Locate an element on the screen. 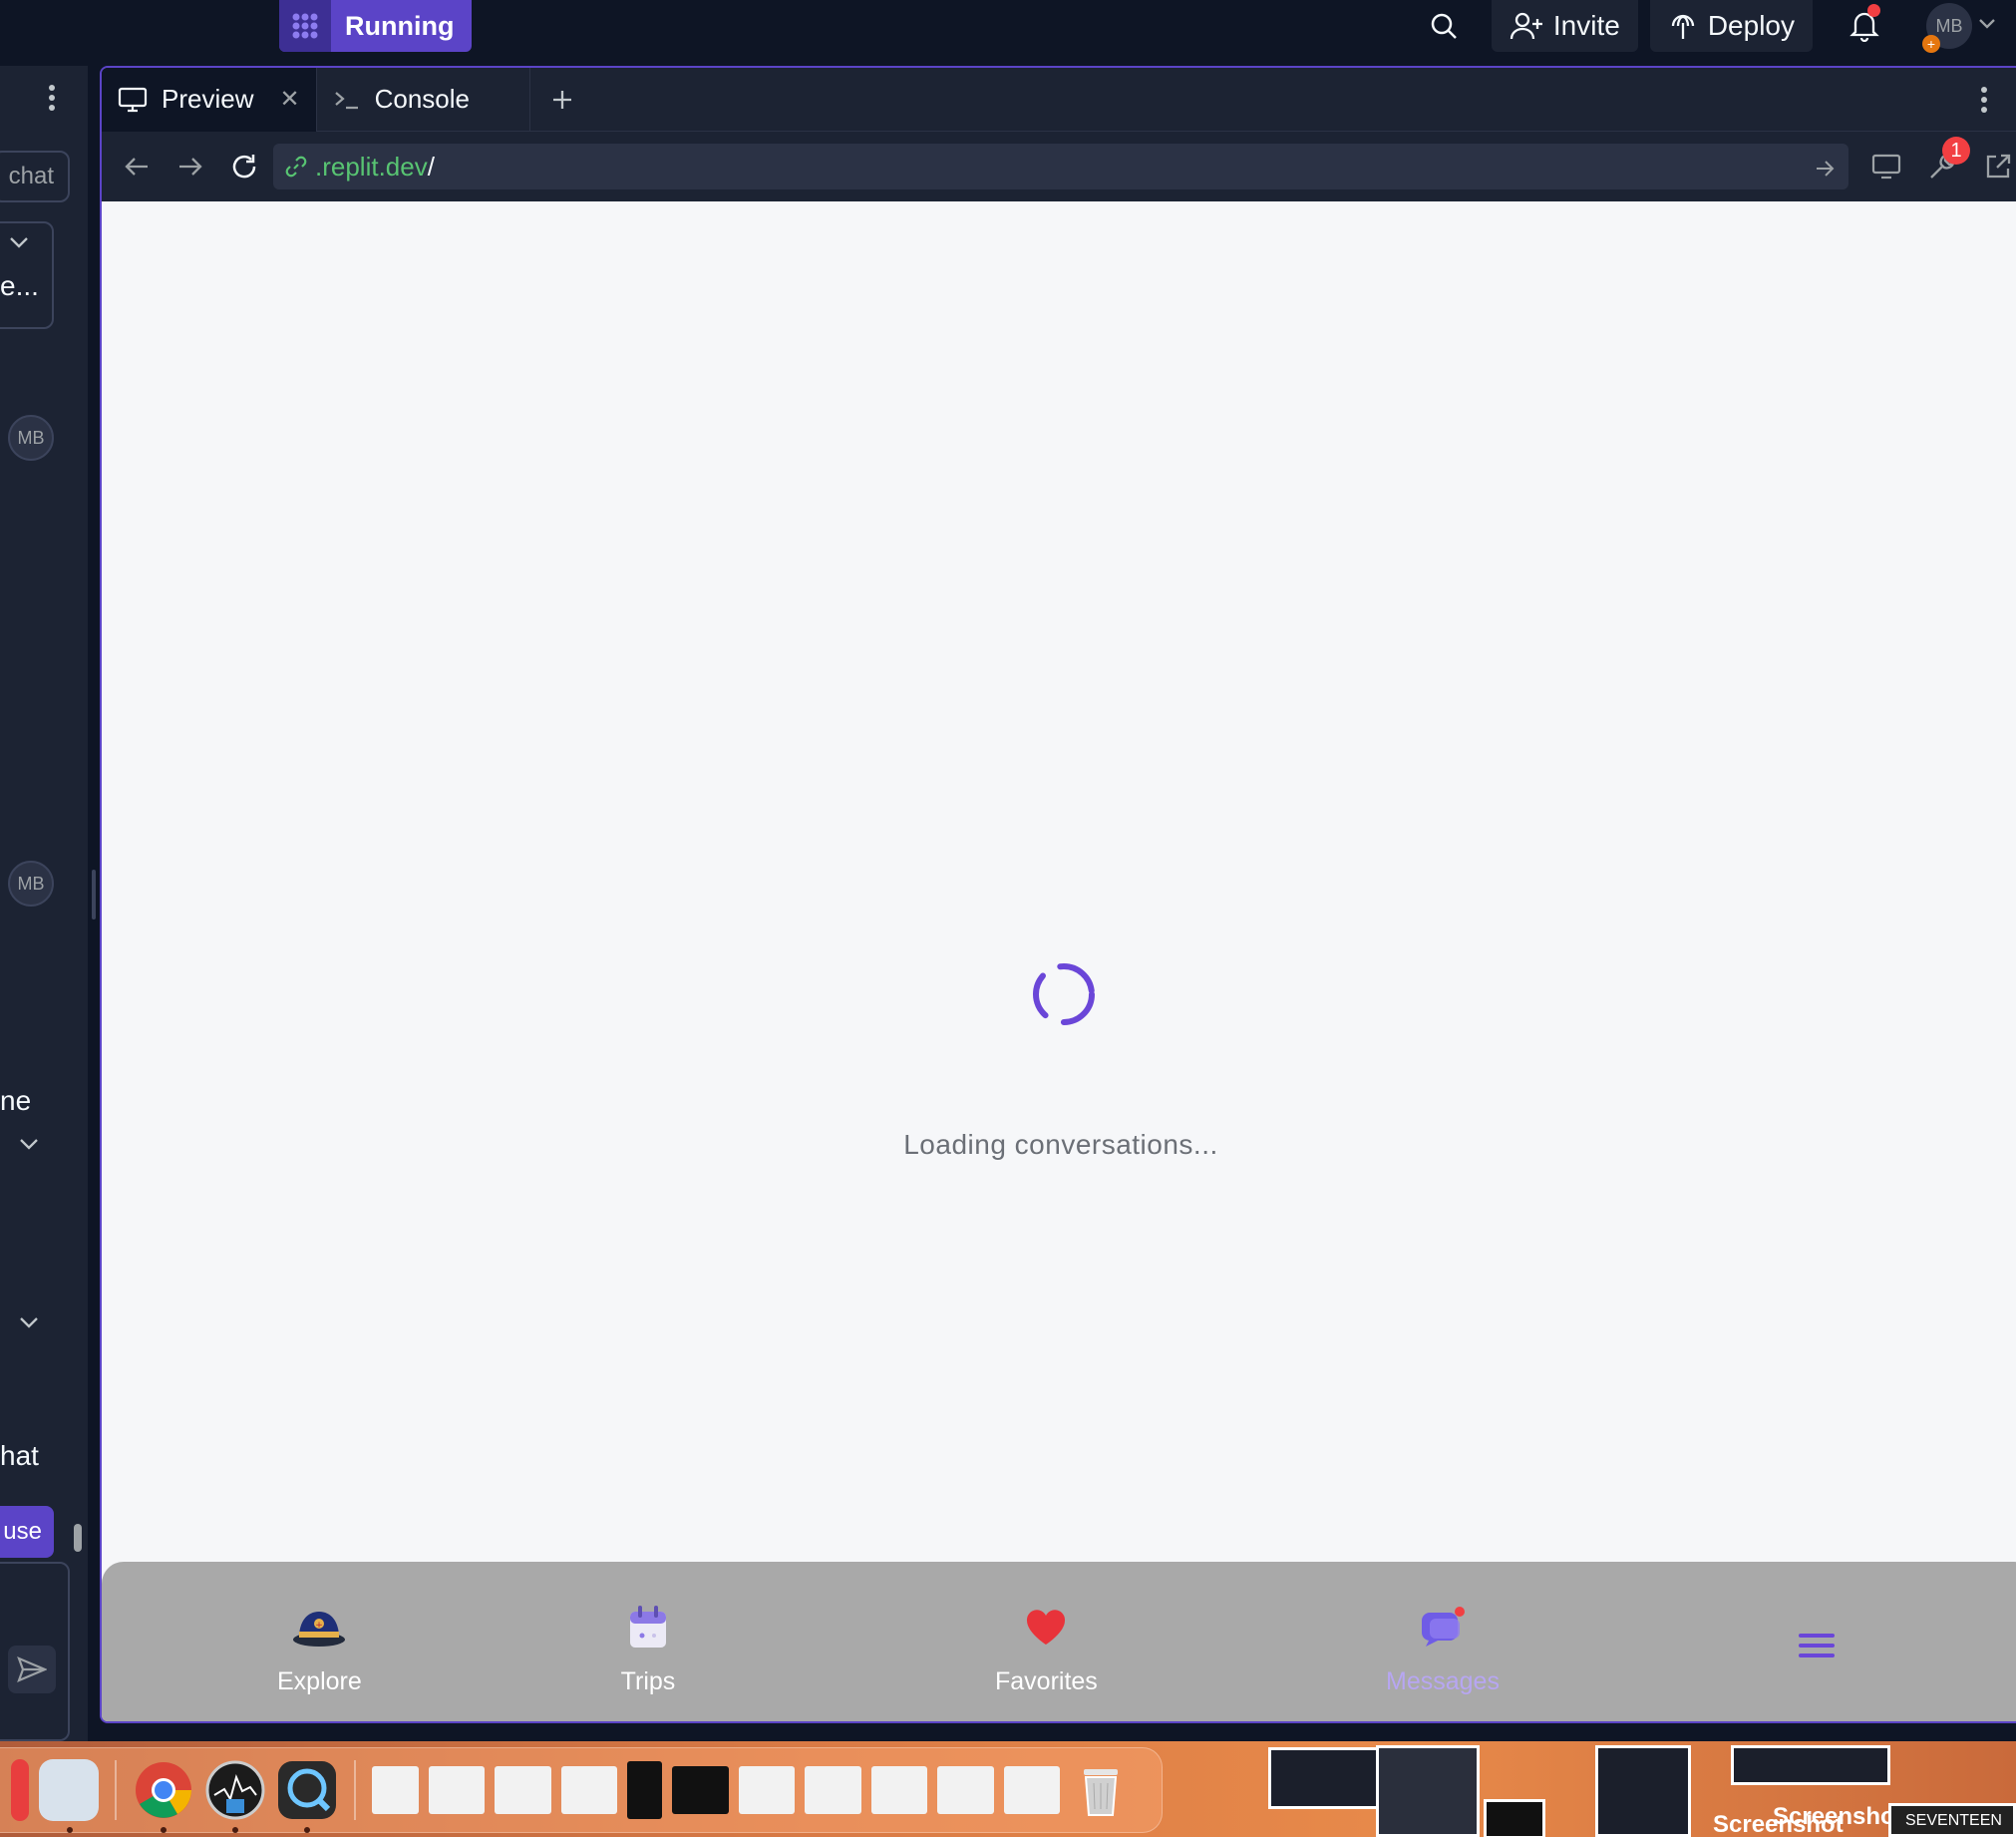 The height and width of the screenshot is (1837, 2016). explorer-hat-icon: + is located at coordinates (319, 1627).